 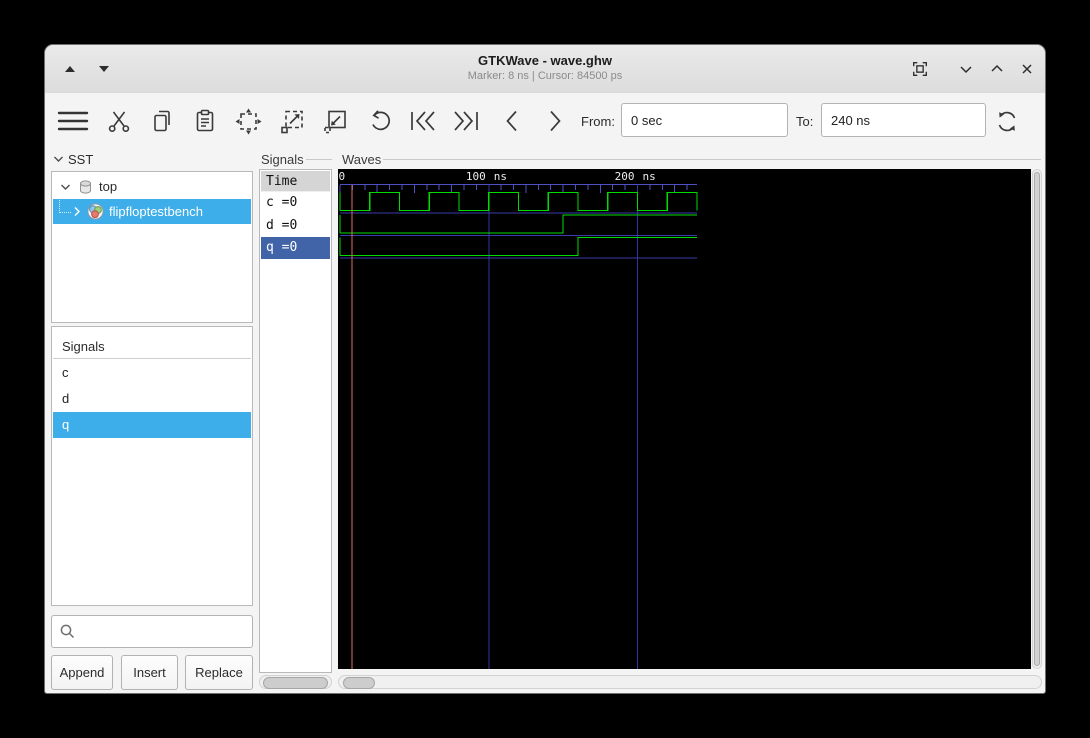 What do you see at coordinates (598, 121) in the screenshot?
I see `from-label: From:` at bounding box center [598, 121].